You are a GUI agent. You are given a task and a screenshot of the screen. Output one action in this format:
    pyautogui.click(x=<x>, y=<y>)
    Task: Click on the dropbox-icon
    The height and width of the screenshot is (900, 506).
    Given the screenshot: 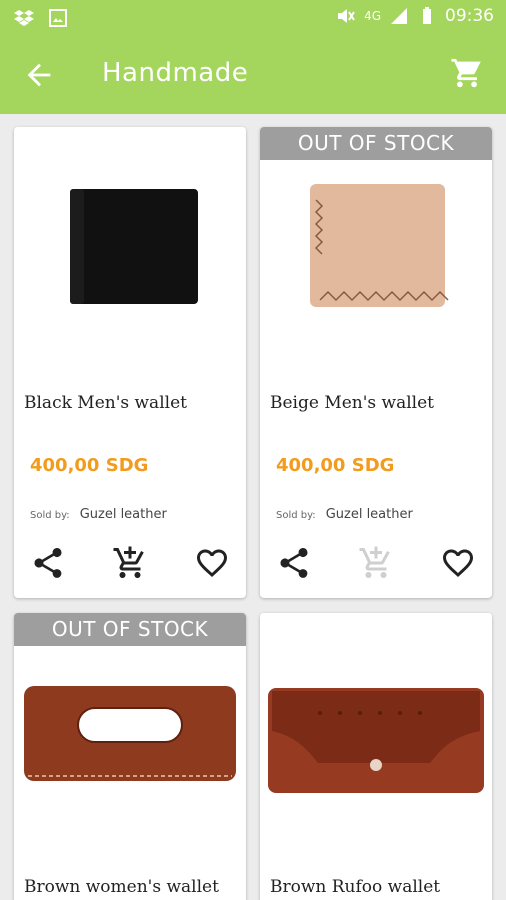 What is the action you would take?
    pyautogui.click(x=24, y=18)
    